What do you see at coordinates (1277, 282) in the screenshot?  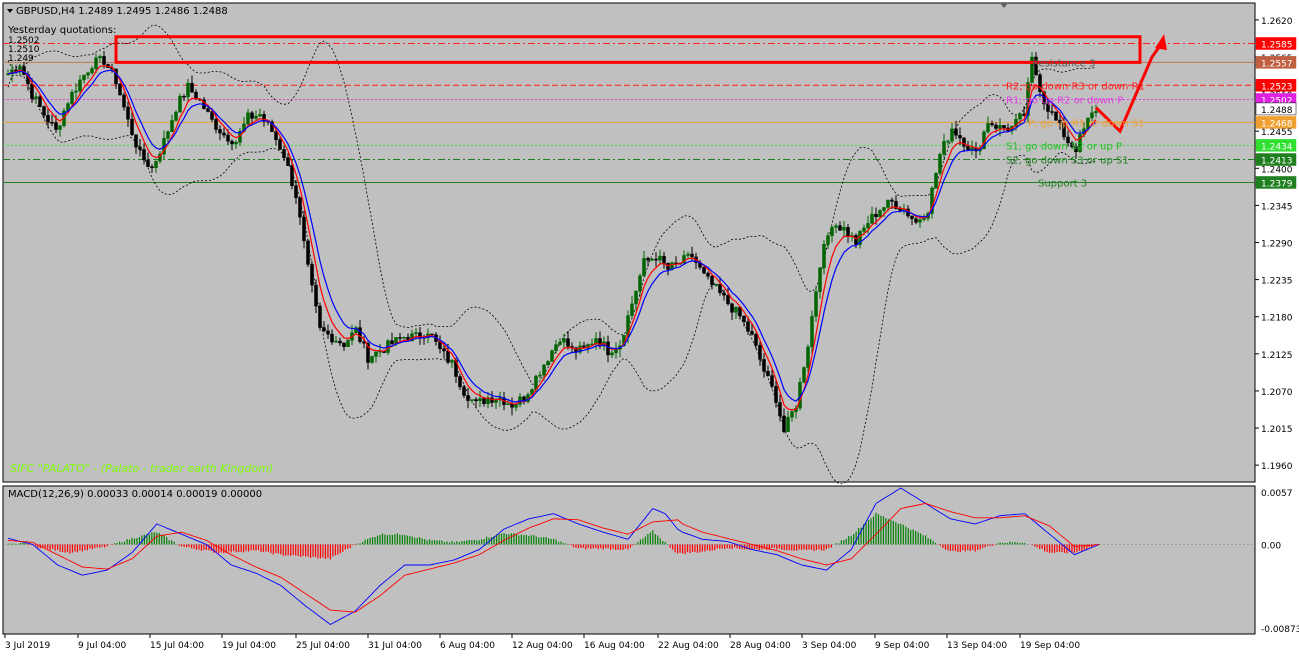 I see `price-tick-label: 1.2235` at bounding box center [1277, 282].